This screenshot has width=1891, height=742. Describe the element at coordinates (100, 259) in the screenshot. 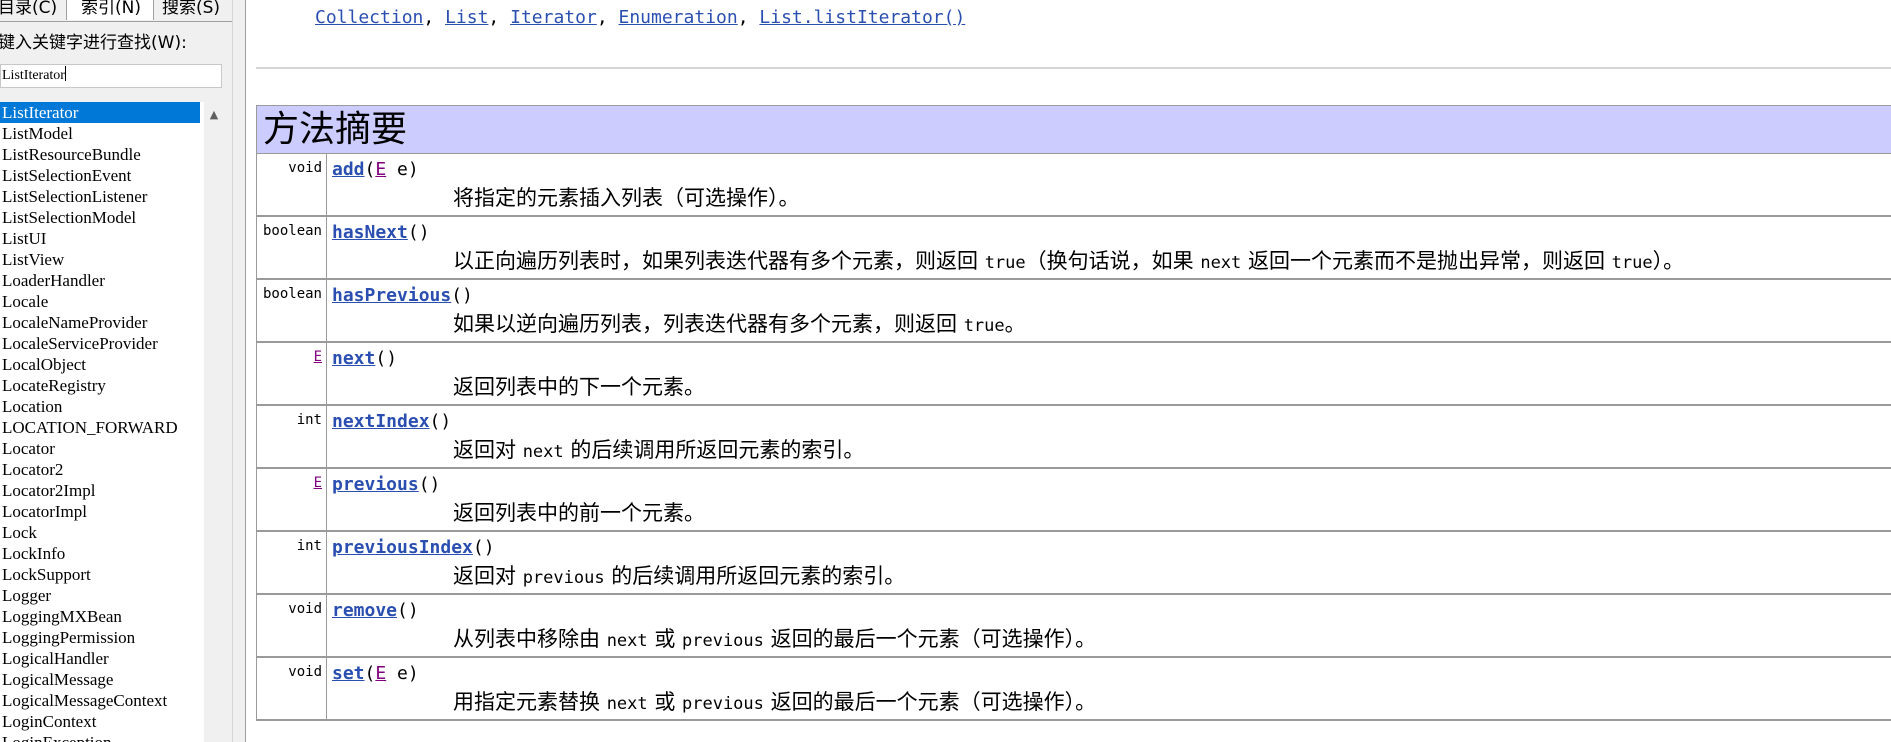

I see `list-item: ListView` at that location.